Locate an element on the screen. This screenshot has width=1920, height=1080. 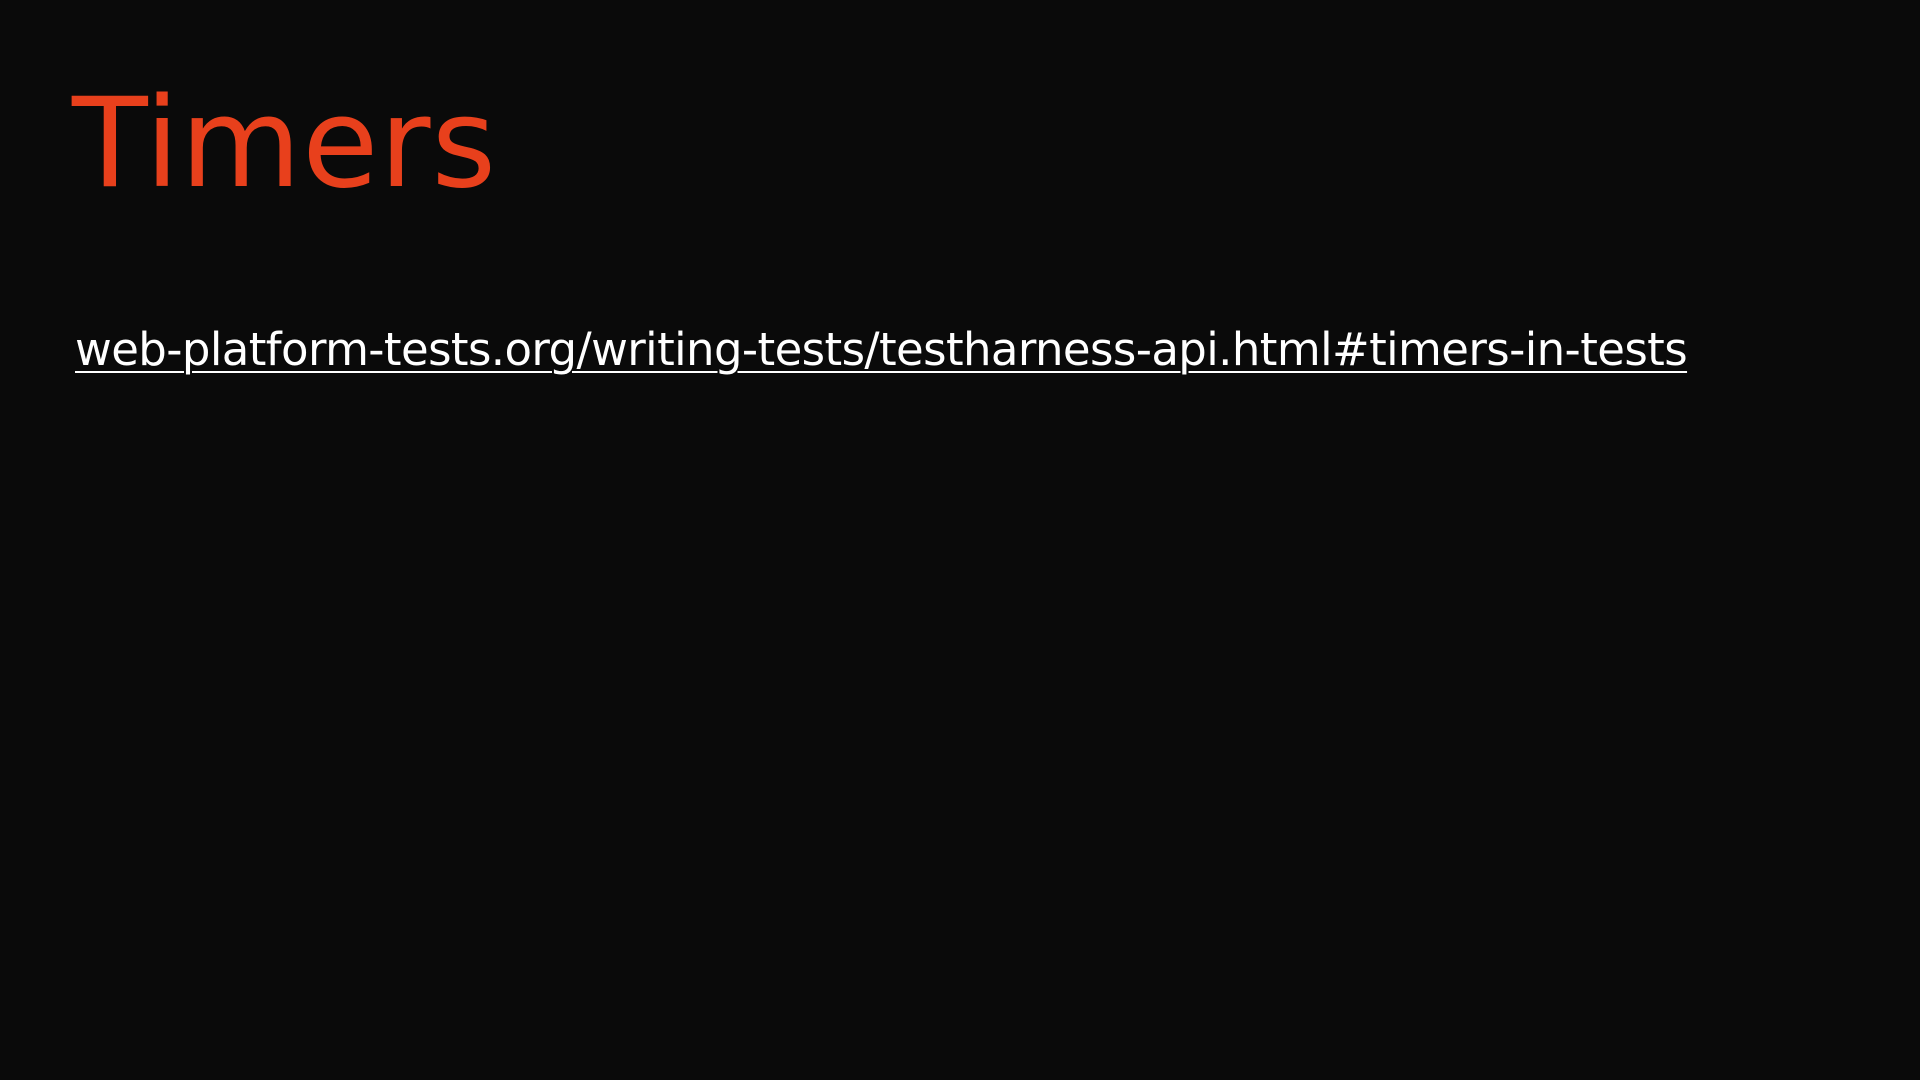
slide-title: Timers is located at coordinates (285, 144).